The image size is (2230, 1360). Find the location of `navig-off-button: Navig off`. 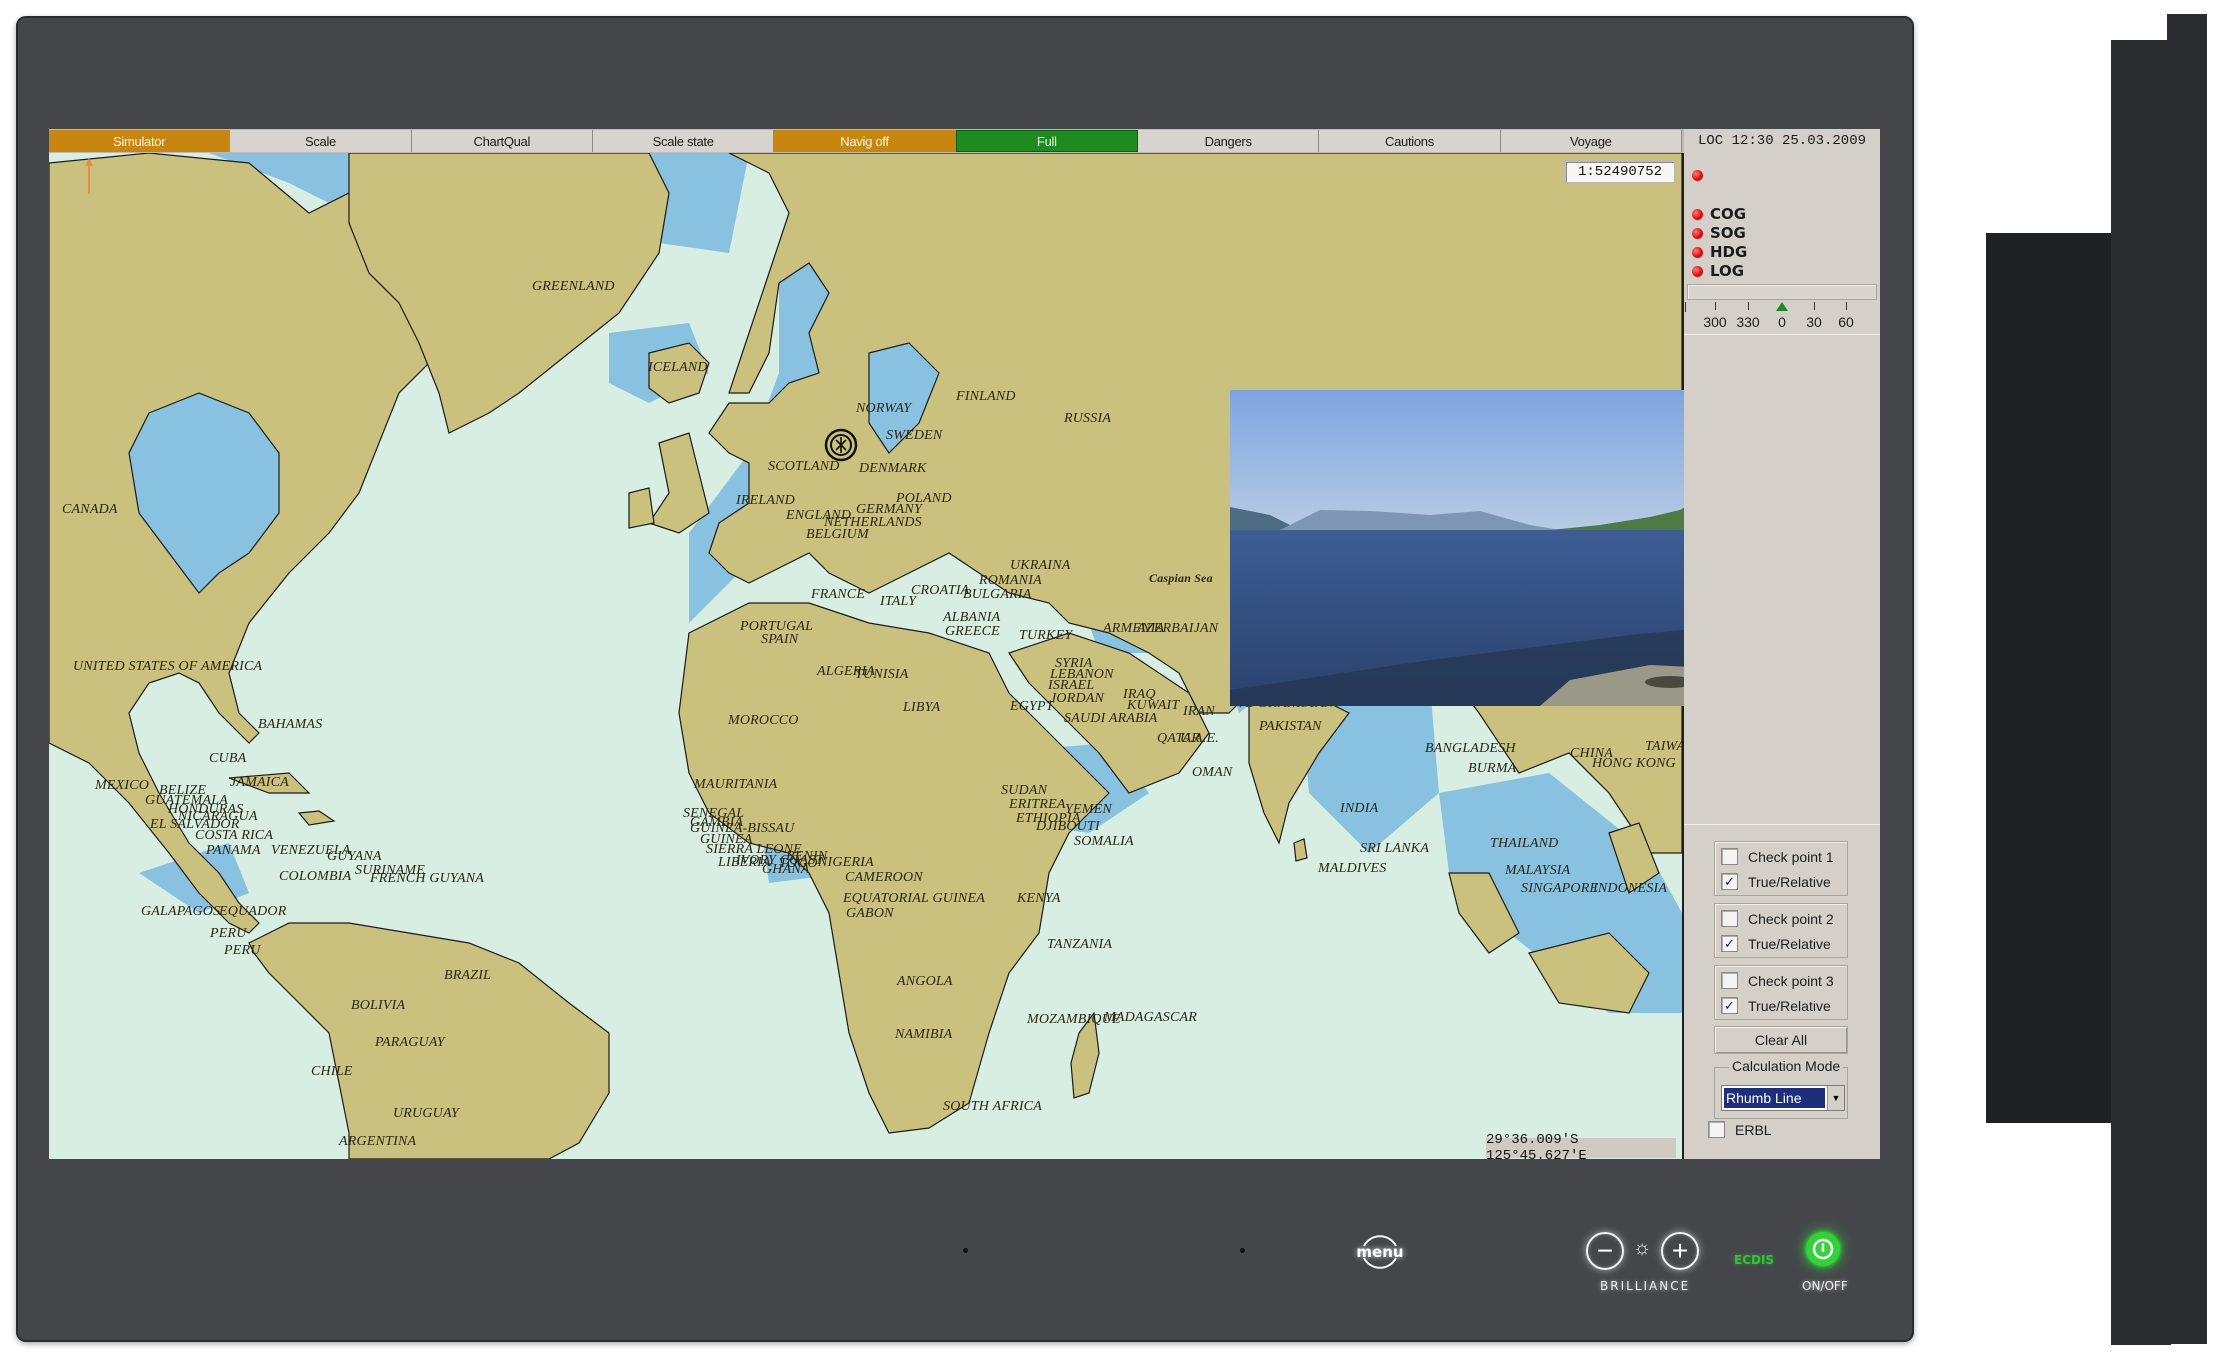

navig-off-button: Navig off is located at coordinates (865, 141).